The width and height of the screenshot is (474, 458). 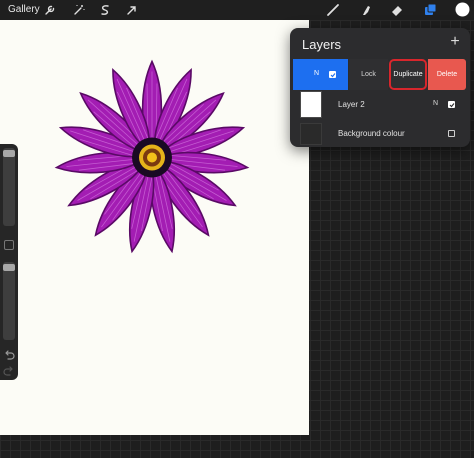 What do you see at coordinates (316, 73) in the screenshot?
I see `active-layer-blend-mode: N` at bounding box center [316, 73].